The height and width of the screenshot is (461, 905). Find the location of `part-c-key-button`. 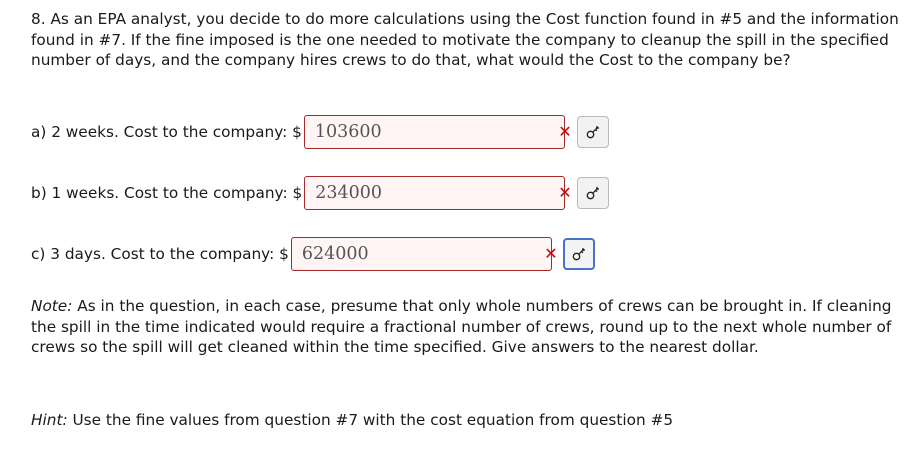

part-c-key-button is located at coordinates (579, 254).